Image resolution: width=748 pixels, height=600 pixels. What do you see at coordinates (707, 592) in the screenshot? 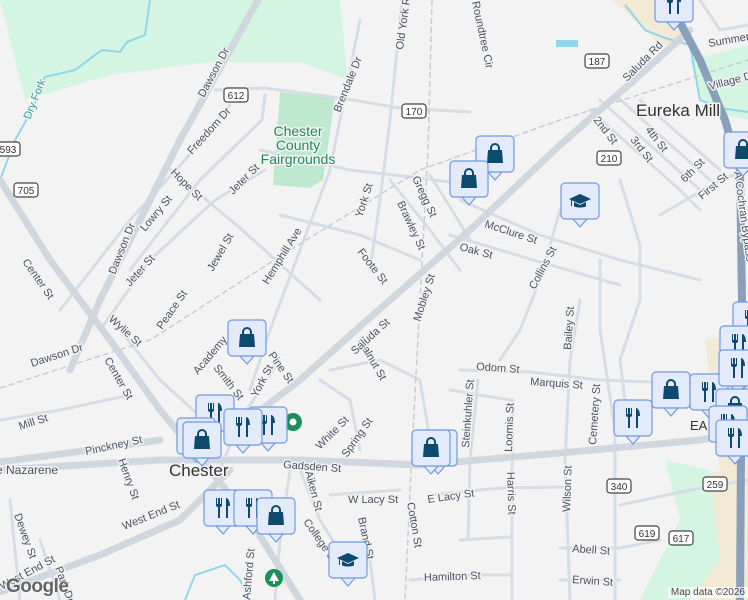
I see `map-attribution: Map data ©2026` at bounding box center [707, 592].